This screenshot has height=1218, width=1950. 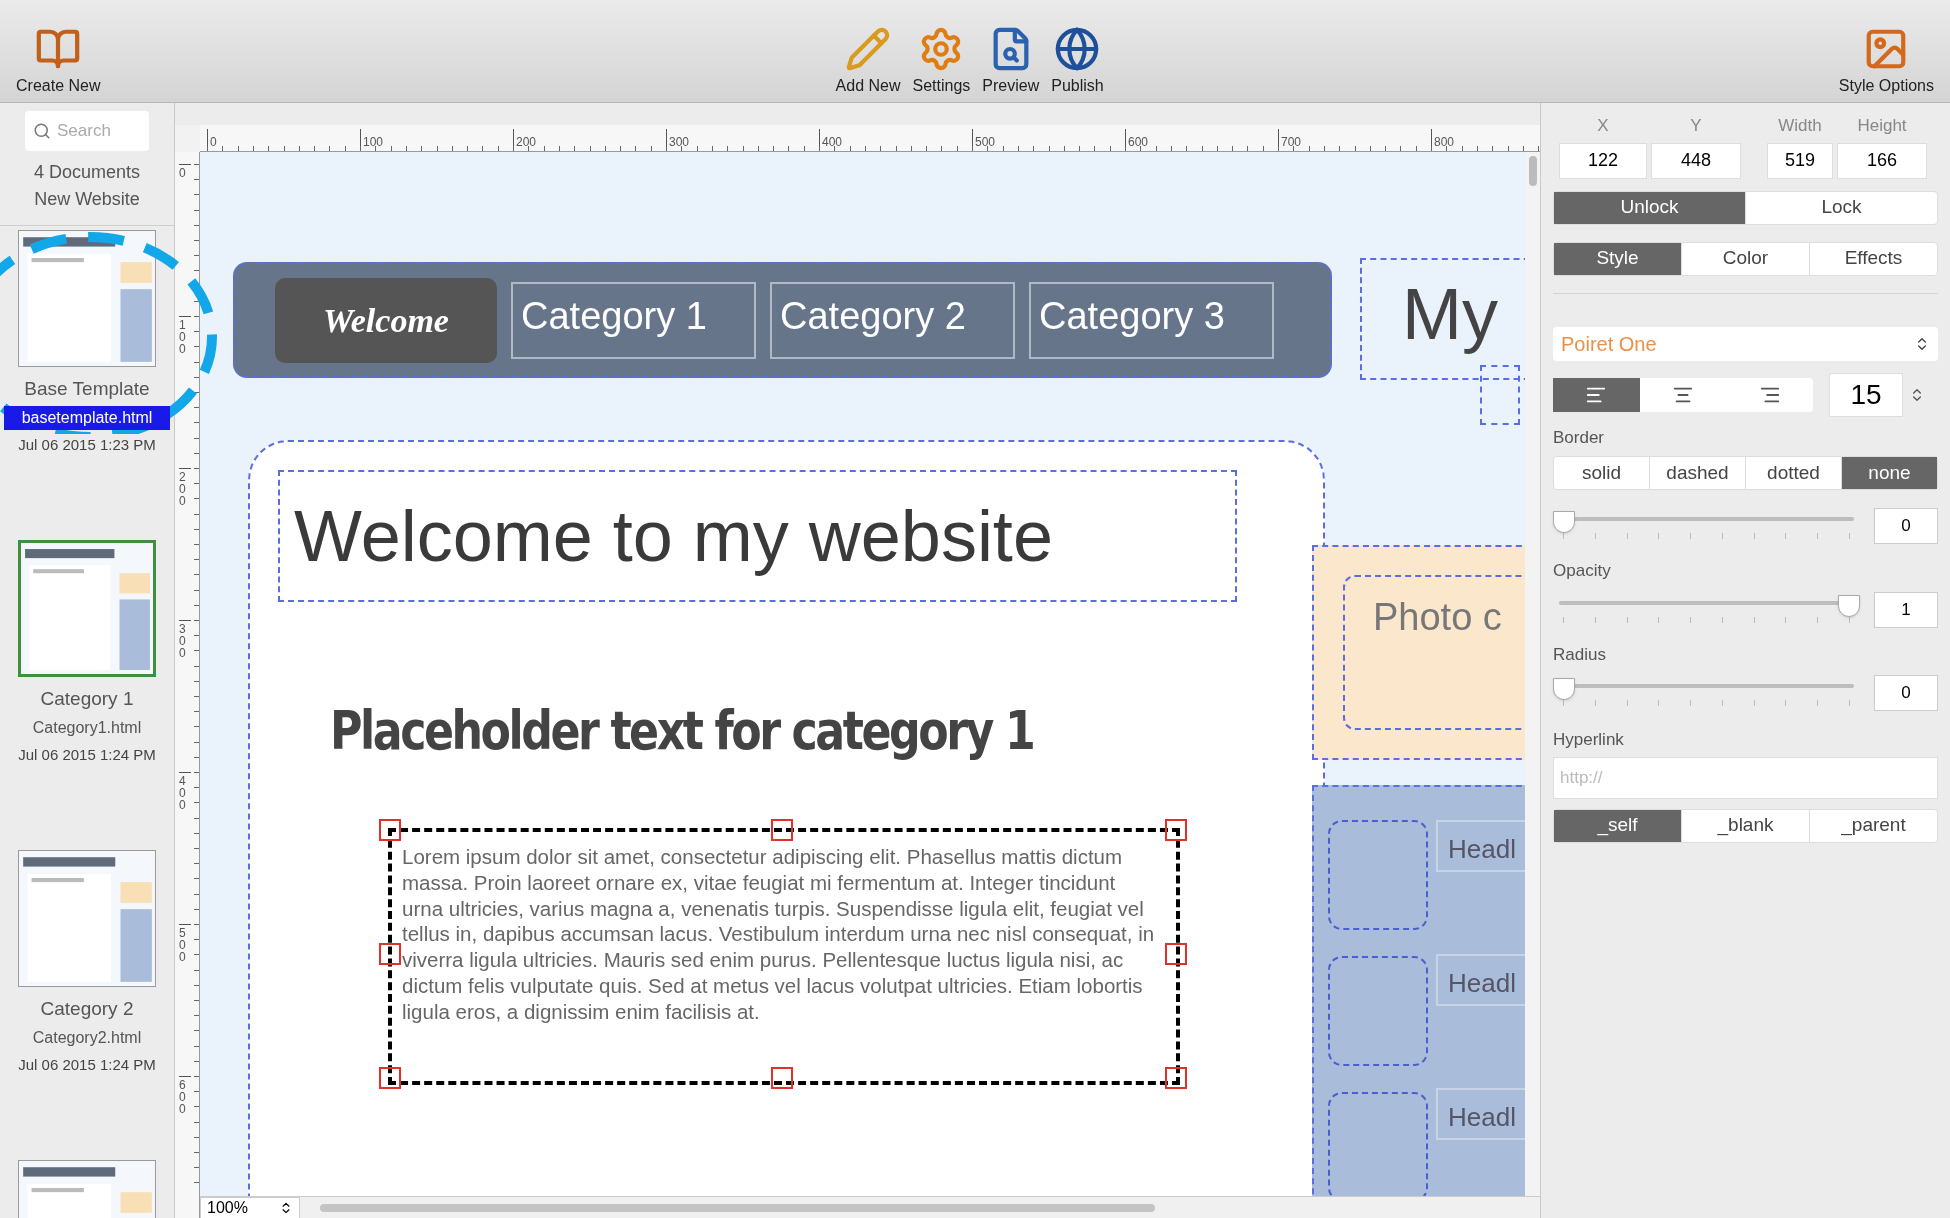 I want to click on document-name: Category 2, so click(x=87, y=1009).